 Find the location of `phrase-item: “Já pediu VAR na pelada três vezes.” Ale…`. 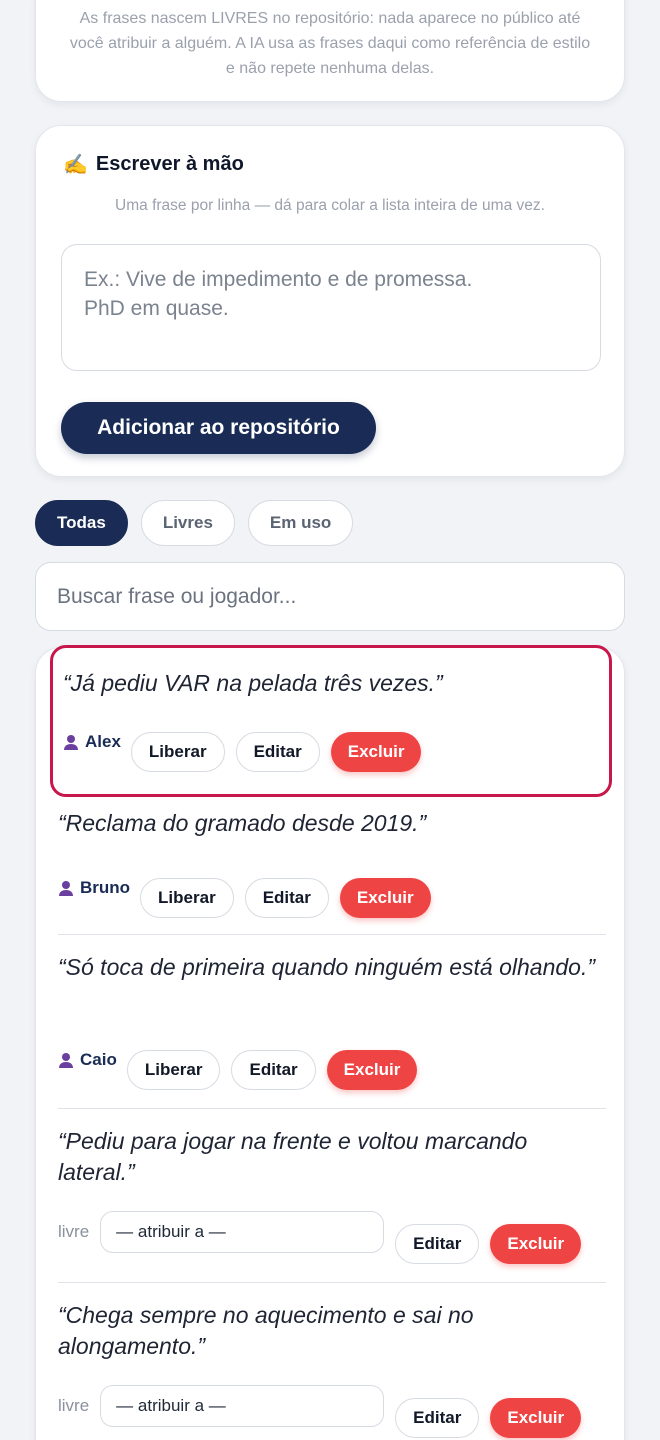

phrase-item: “Já pediu VAR na pelada três vezes.” Ale… is located at coordinates (331, 721).